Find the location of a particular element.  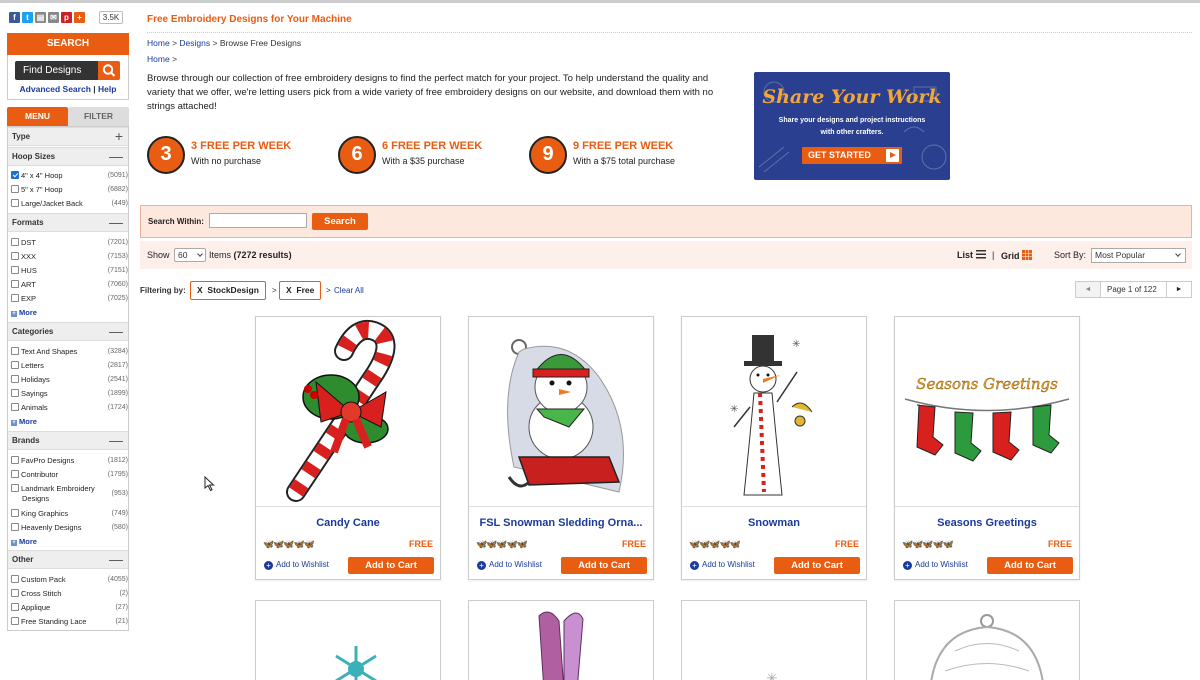

filter-item-animals: Animals (1724) is located at coordinates (69, 408).